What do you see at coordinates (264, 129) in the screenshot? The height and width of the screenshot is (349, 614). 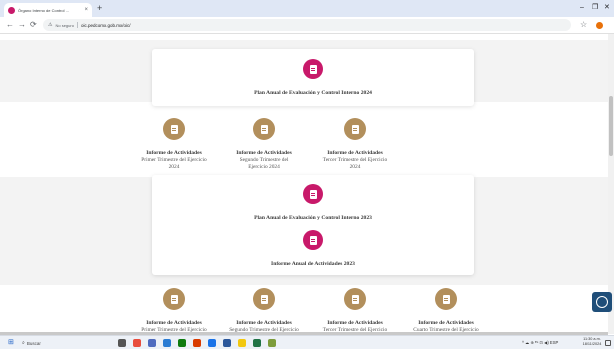 I see `report-q2-2024-icon` at bounding box center [264, 129].